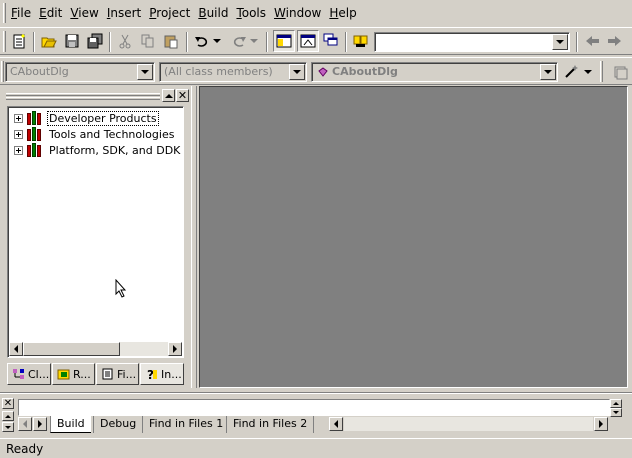 This screenshot has height=458, width=632. Describe the element at coordinates (336, 424) in the screenshot. I see `hscroll-left-icon` at that location.